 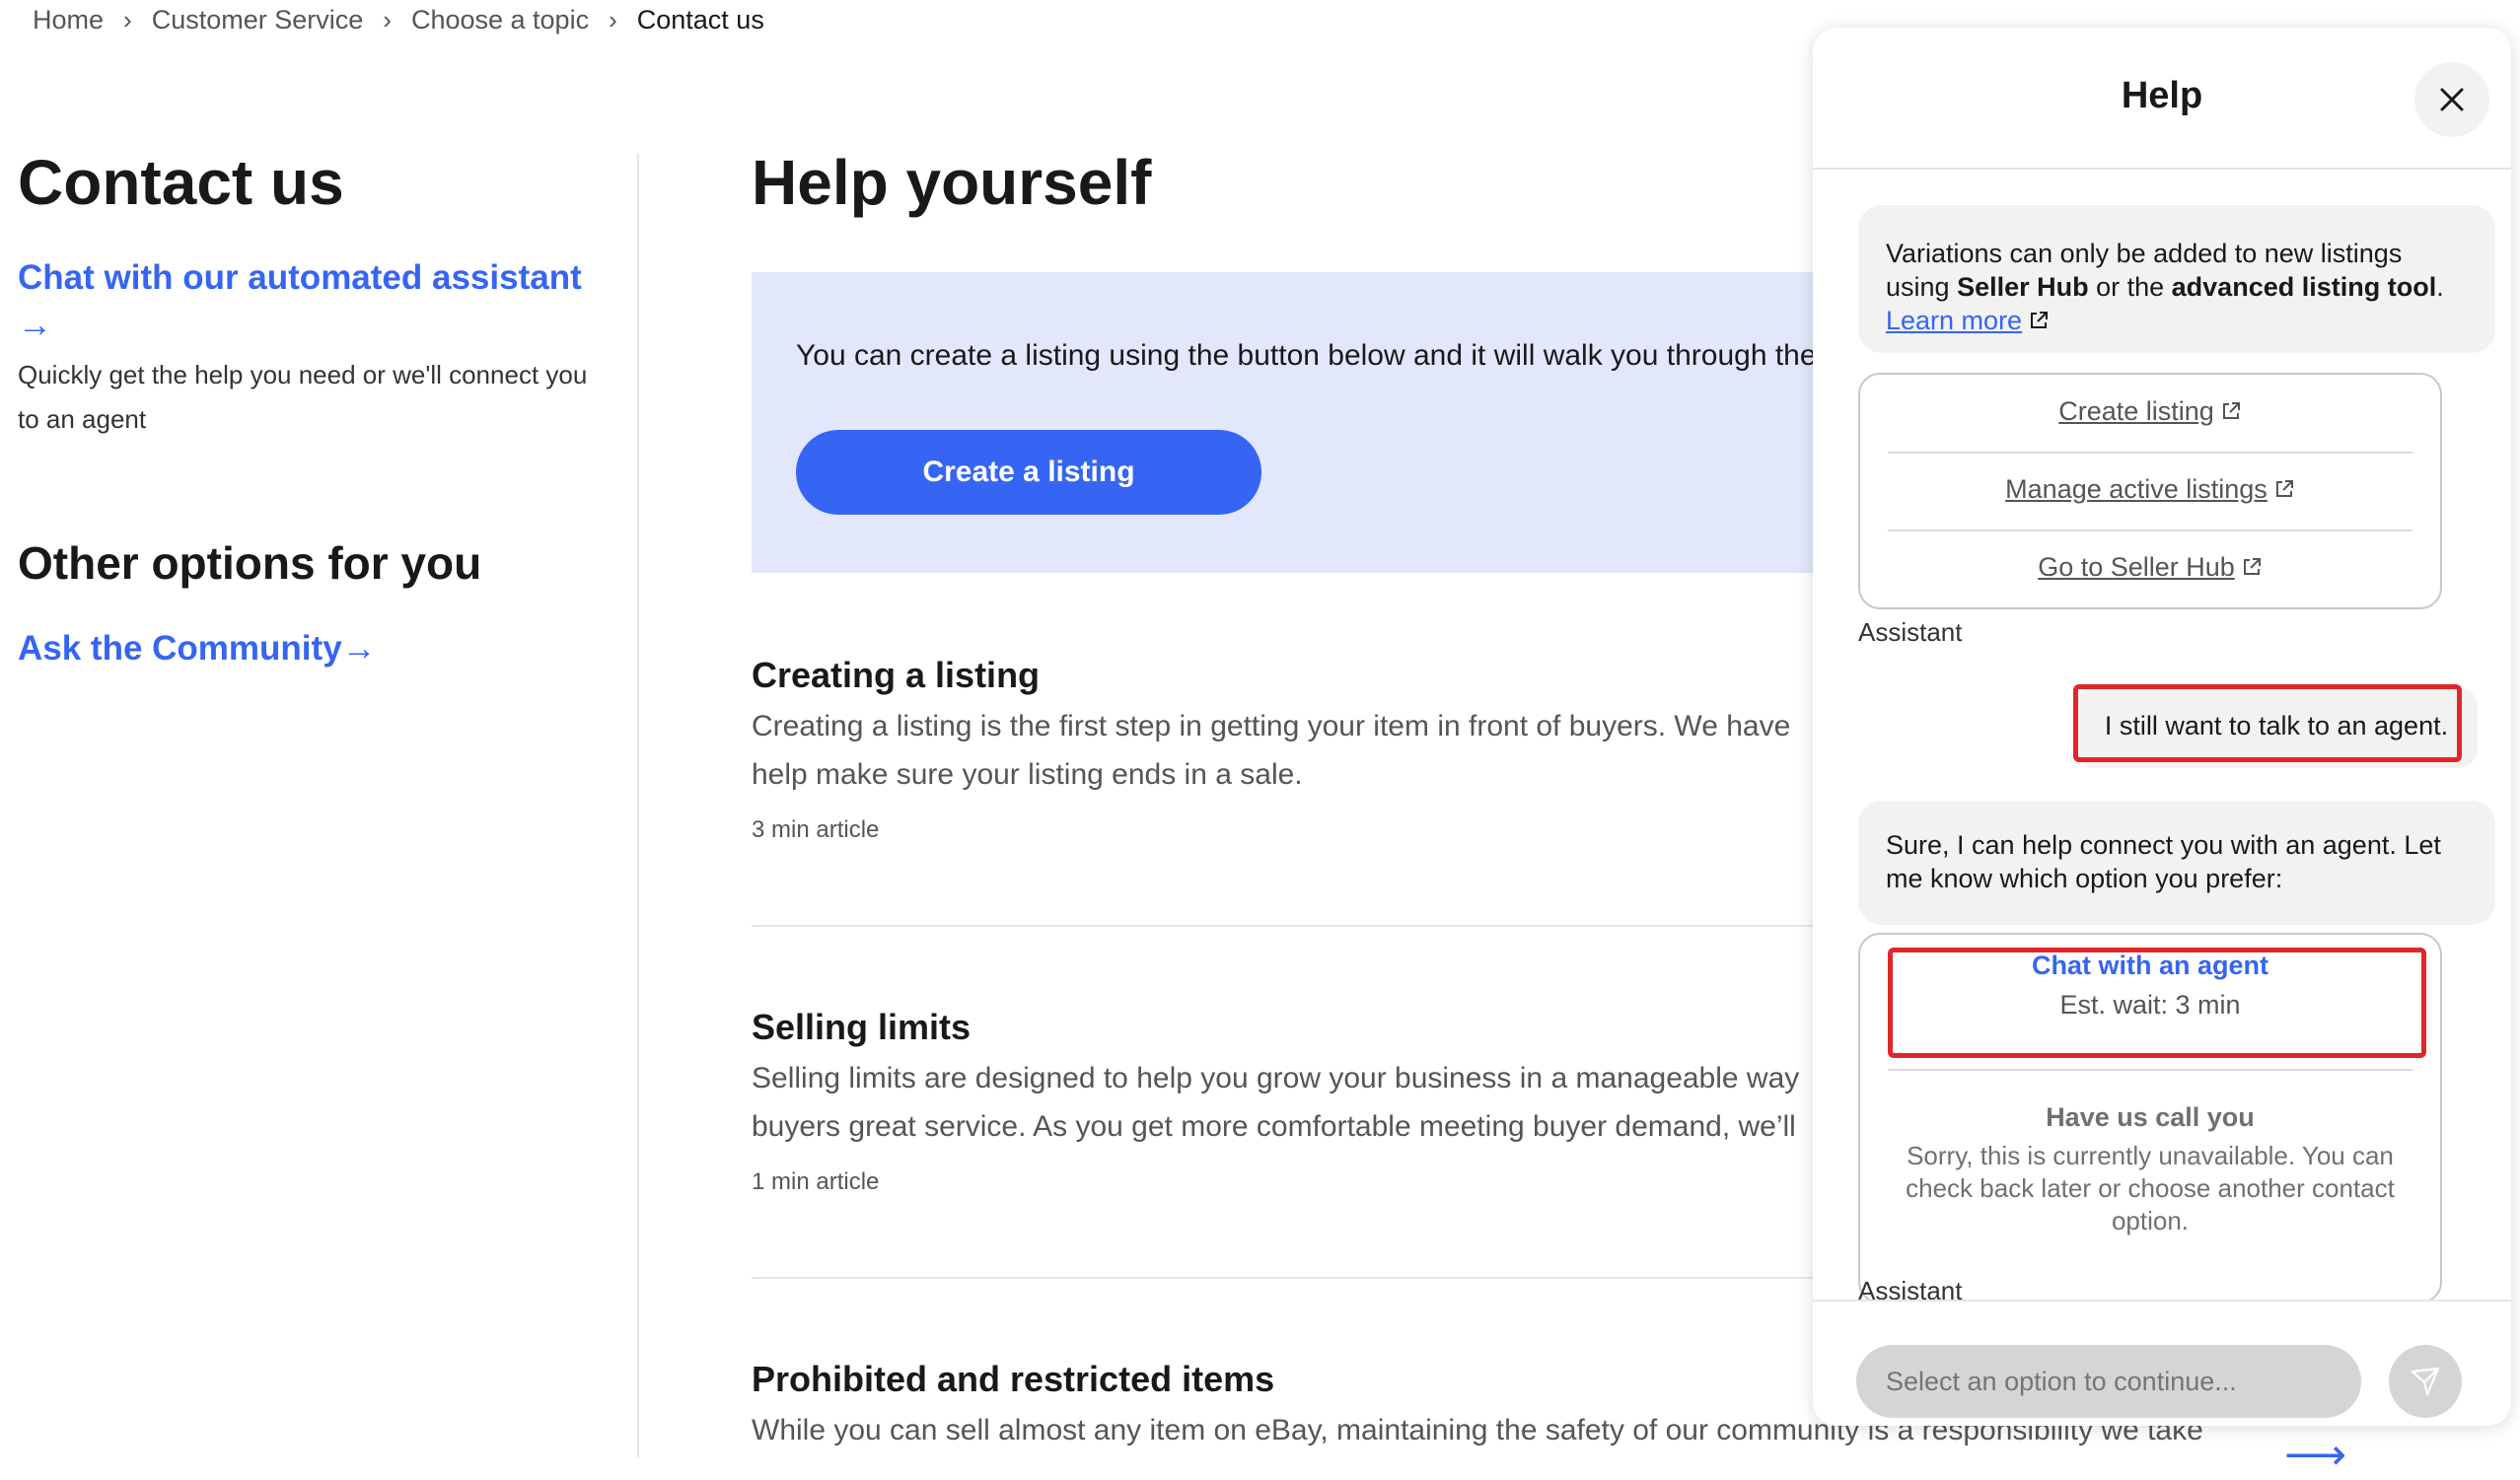 I want to click on learn-more-link: Learn more, so click(x=1954, y=320).